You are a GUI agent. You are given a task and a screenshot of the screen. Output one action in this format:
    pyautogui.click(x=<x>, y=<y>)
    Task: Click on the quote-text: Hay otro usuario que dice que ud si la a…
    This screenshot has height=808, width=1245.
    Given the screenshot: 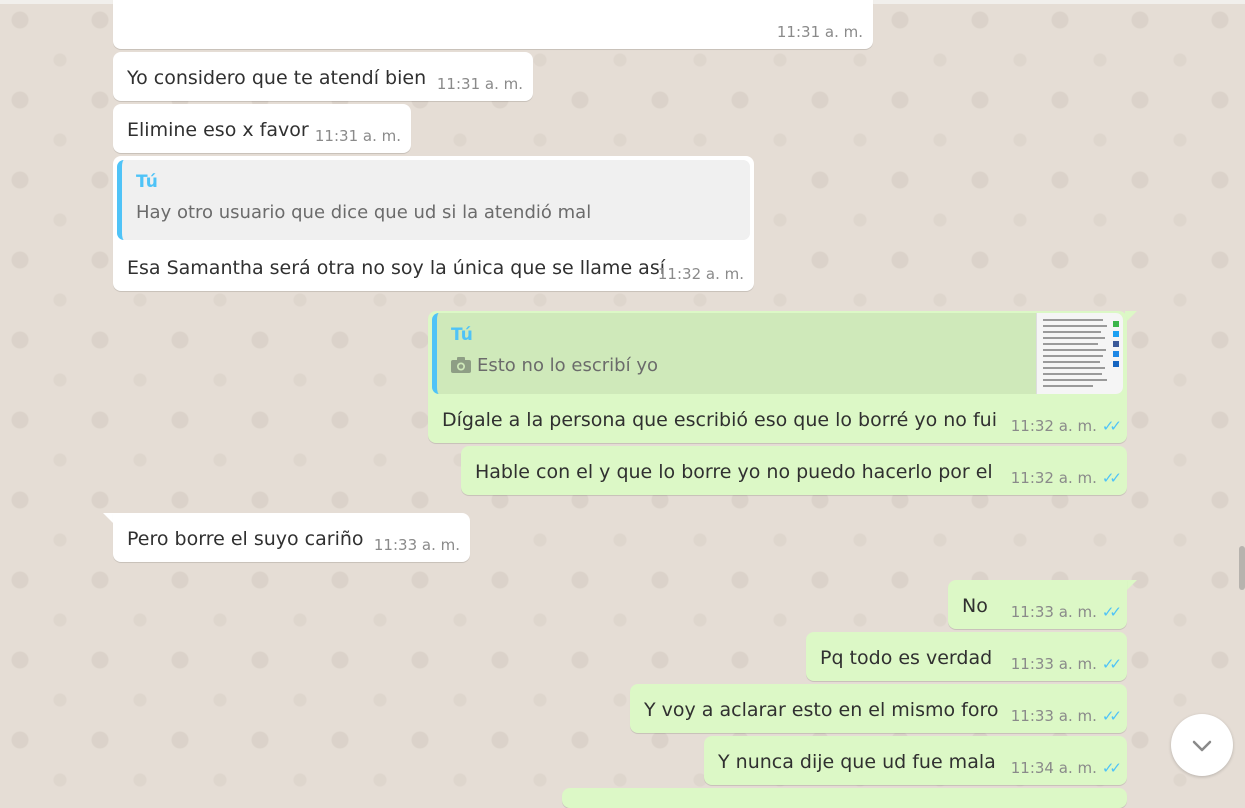 What is the action you would take?
    pyautogui.click(x=364, y=212)
    